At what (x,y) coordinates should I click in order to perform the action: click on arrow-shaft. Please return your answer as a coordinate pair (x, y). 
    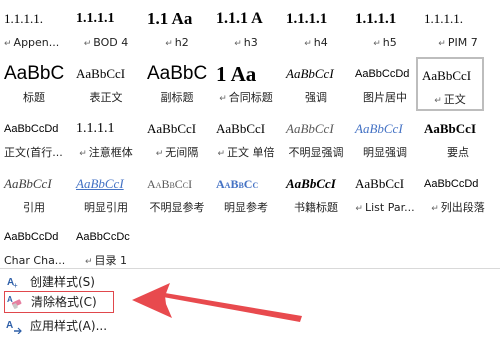
    Looking at the image, I should click on (232, 307).